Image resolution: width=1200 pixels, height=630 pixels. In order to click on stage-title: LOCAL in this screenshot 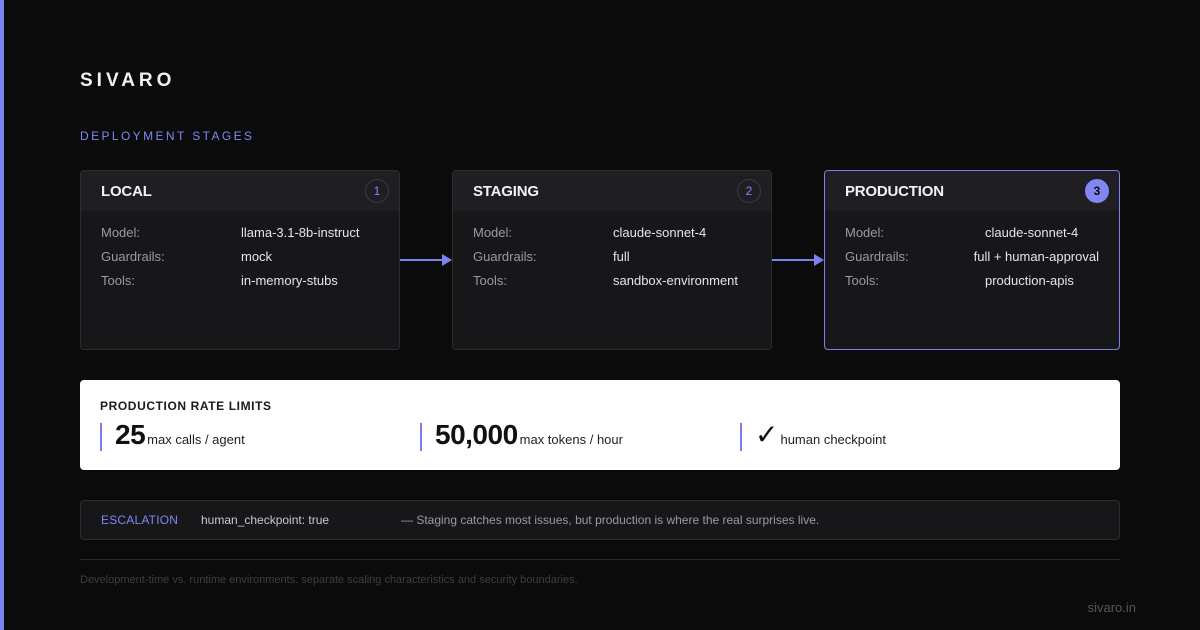, I will do `click(126, 191)`.